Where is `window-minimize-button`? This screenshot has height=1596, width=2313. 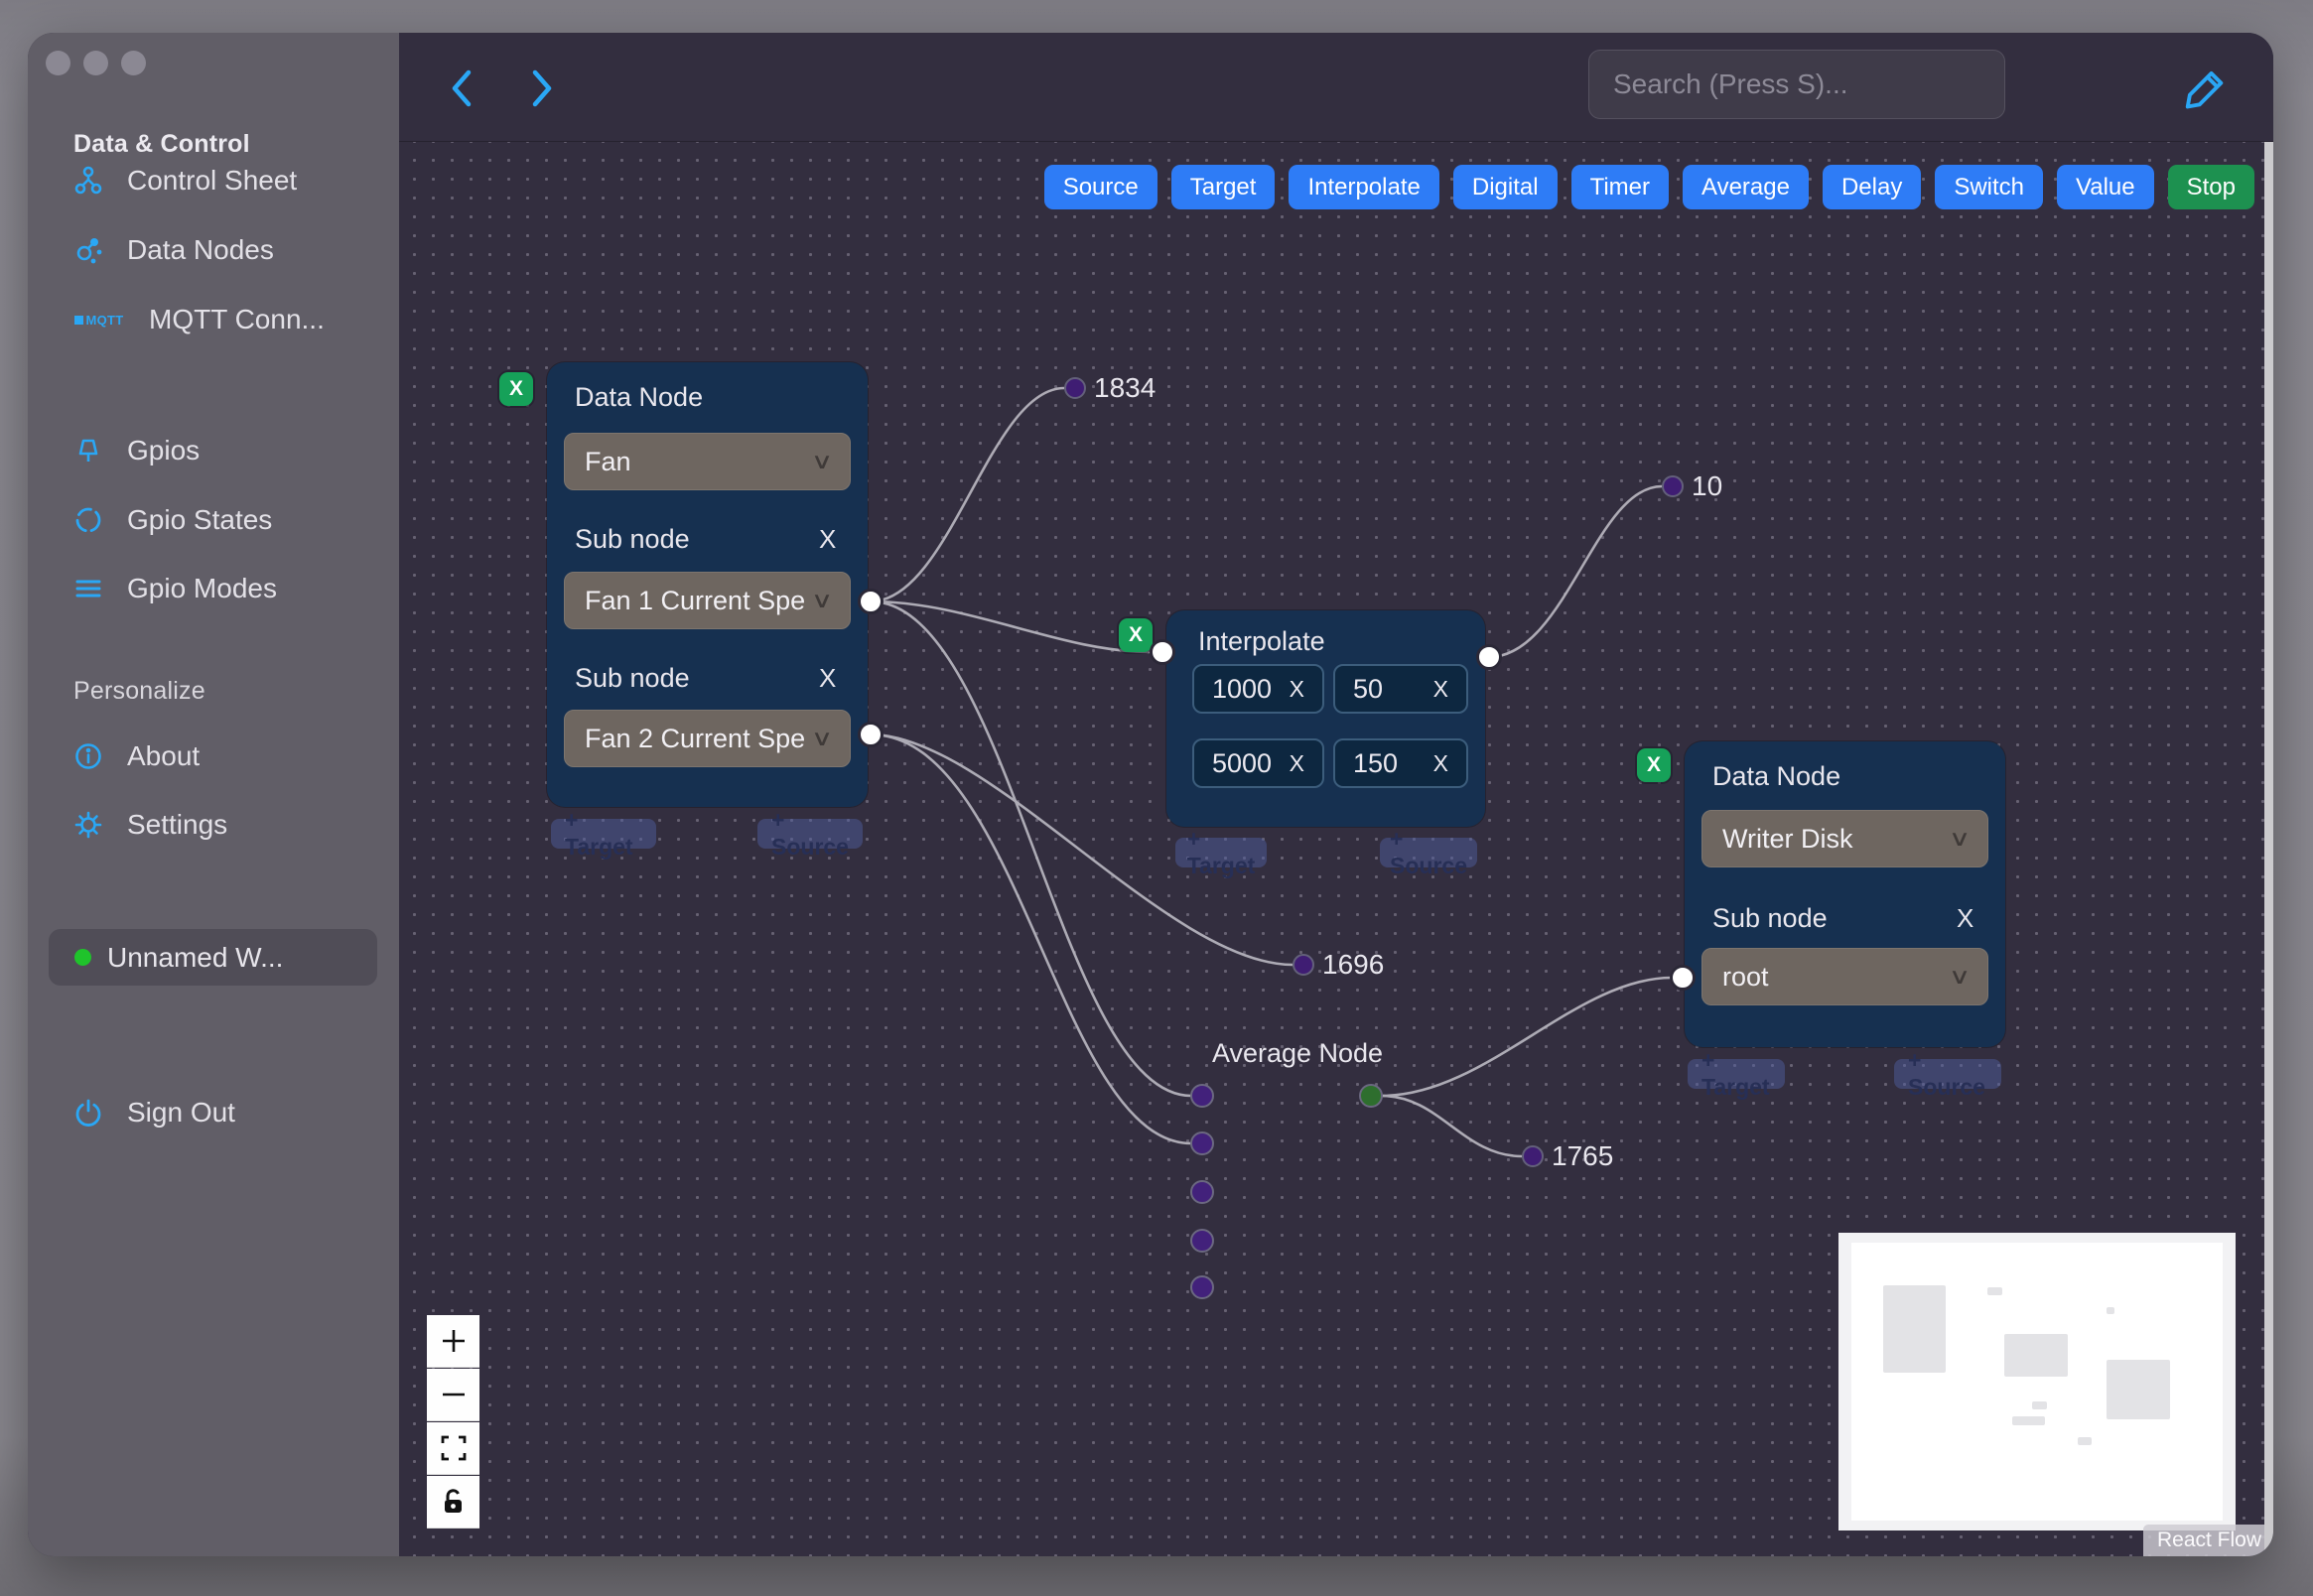 window-minimize-button is located at coordinates (95, 63).